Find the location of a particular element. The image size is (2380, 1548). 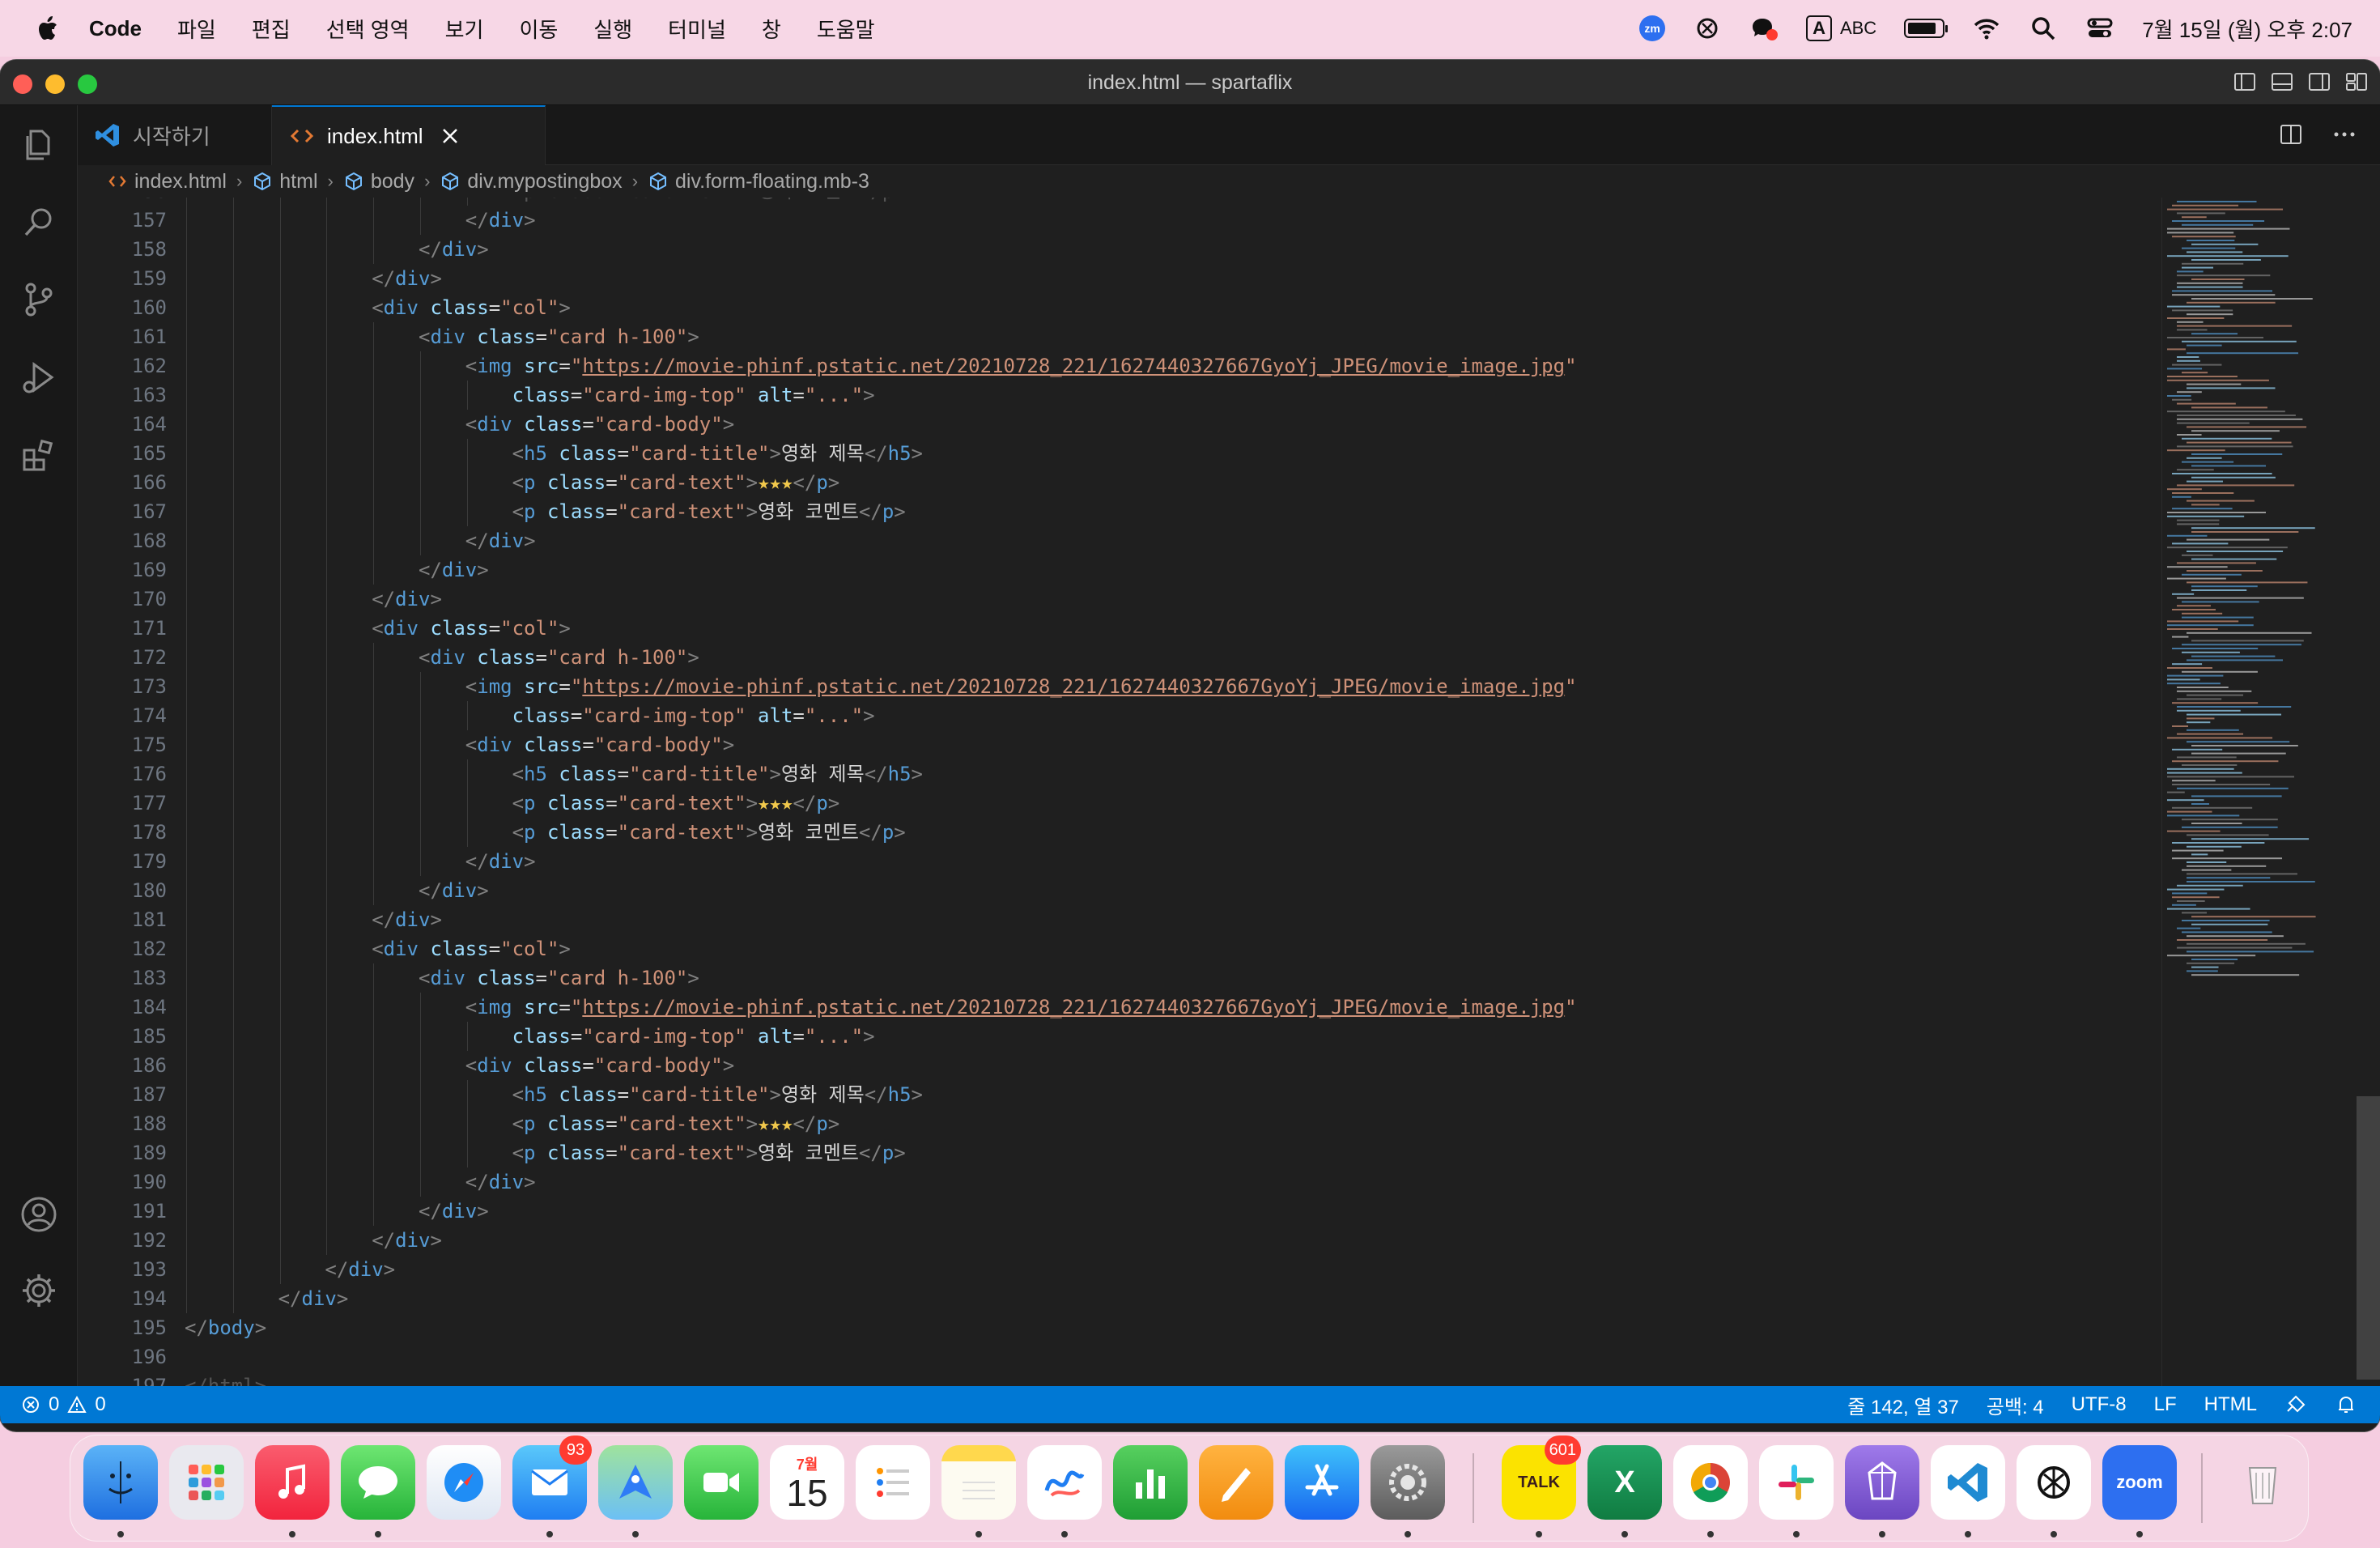

dock-reminders is located at coordinates (893, 1482).